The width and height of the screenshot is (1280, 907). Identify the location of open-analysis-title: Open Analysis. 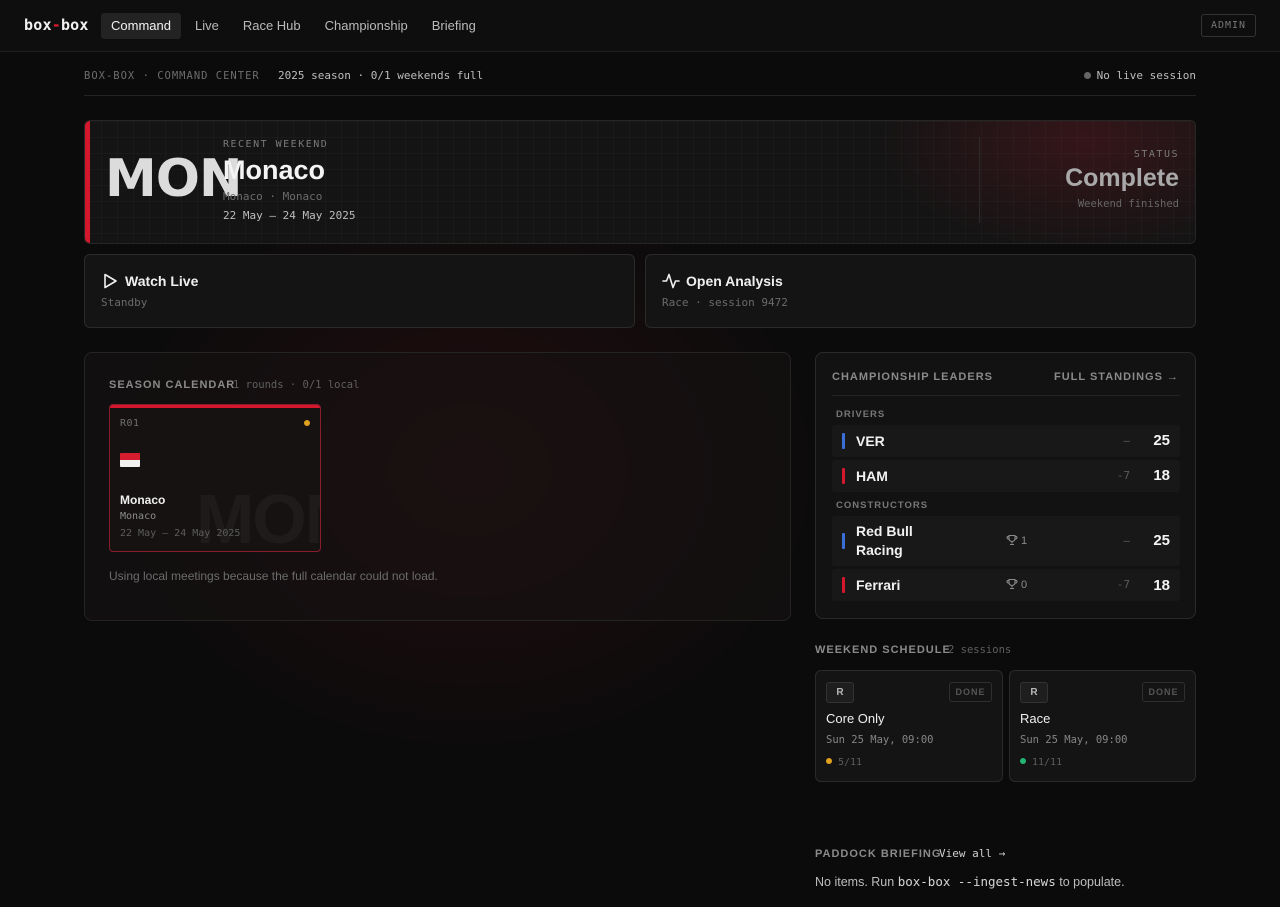
(734, 281).